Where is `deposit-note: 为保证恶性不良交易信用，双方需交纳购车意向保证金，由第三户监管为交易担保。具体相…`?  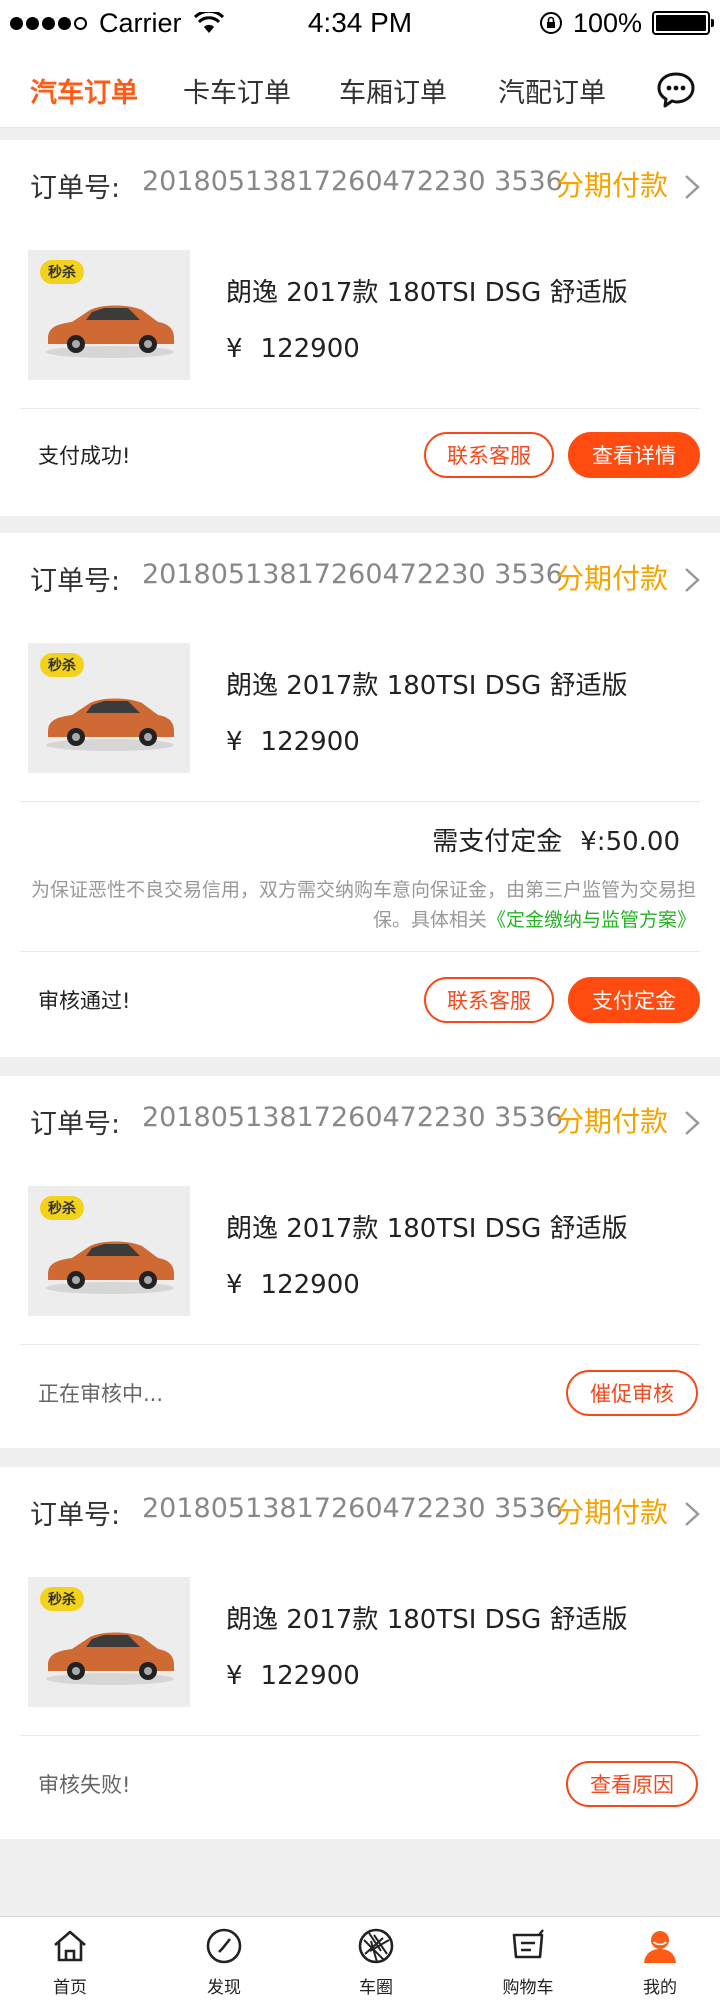
deposit-note: 为保证恶性不良交易信用，双方需交纳购车意向保证金，由第三户监管为交易担保。具体相… is located at coordinates (363, 905).